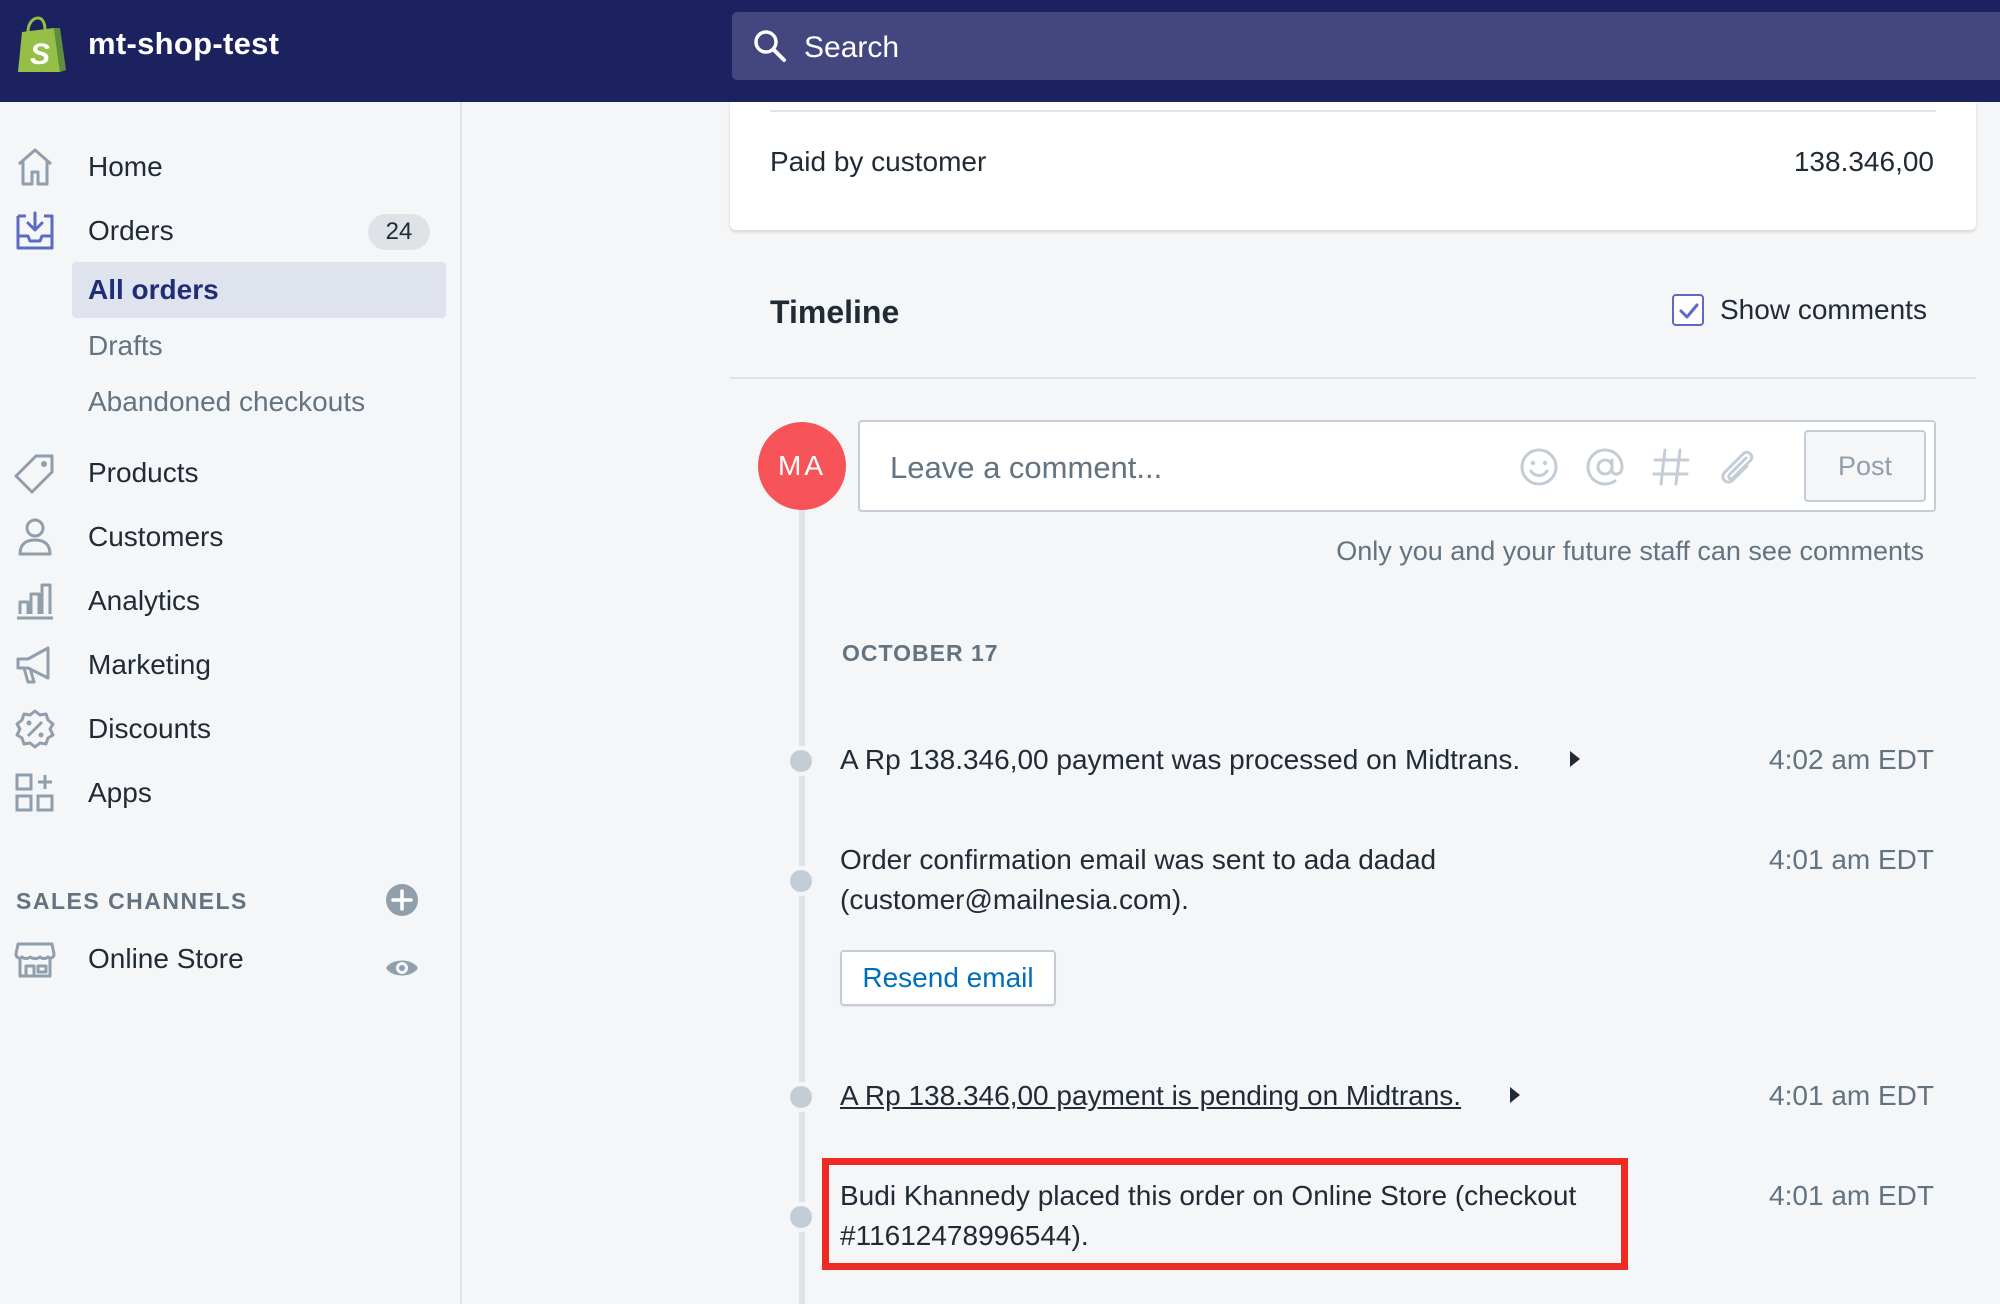 This screenshot has width=2000, height=1304. What do you see at coordinates (34, 792) in the screenshot?
I see `apps-grid-icon` at bounding box center [34, 792].